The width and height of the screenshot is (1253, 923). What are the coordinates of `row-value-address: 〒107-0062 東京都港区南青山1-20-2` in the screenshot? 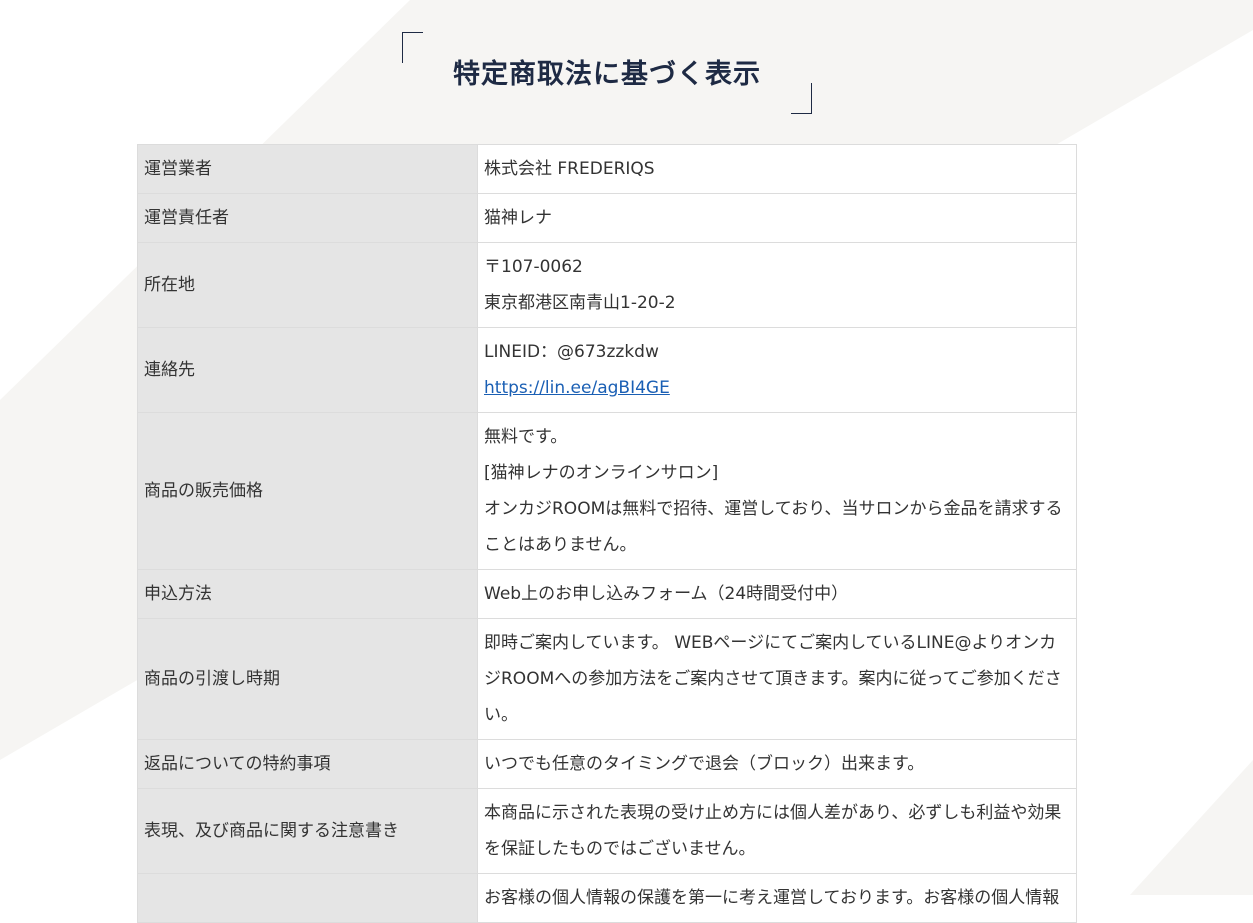 It's located at (777, 285).